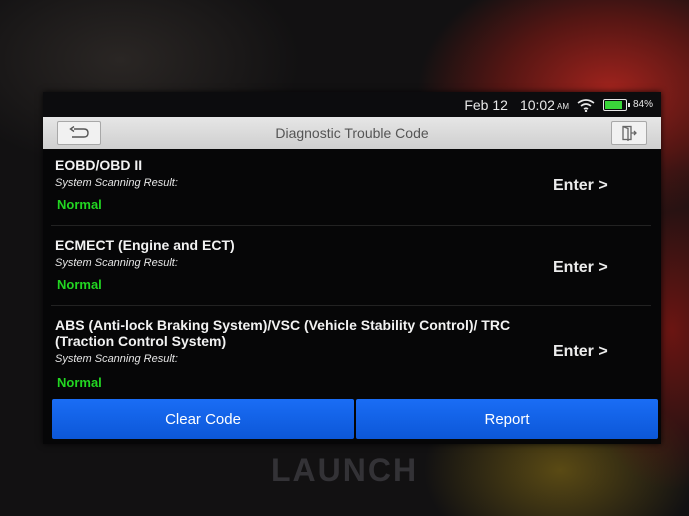  Describe the element at coordinates (562, 106) in the screenshot. I see `status-ampm: AM` at that location.